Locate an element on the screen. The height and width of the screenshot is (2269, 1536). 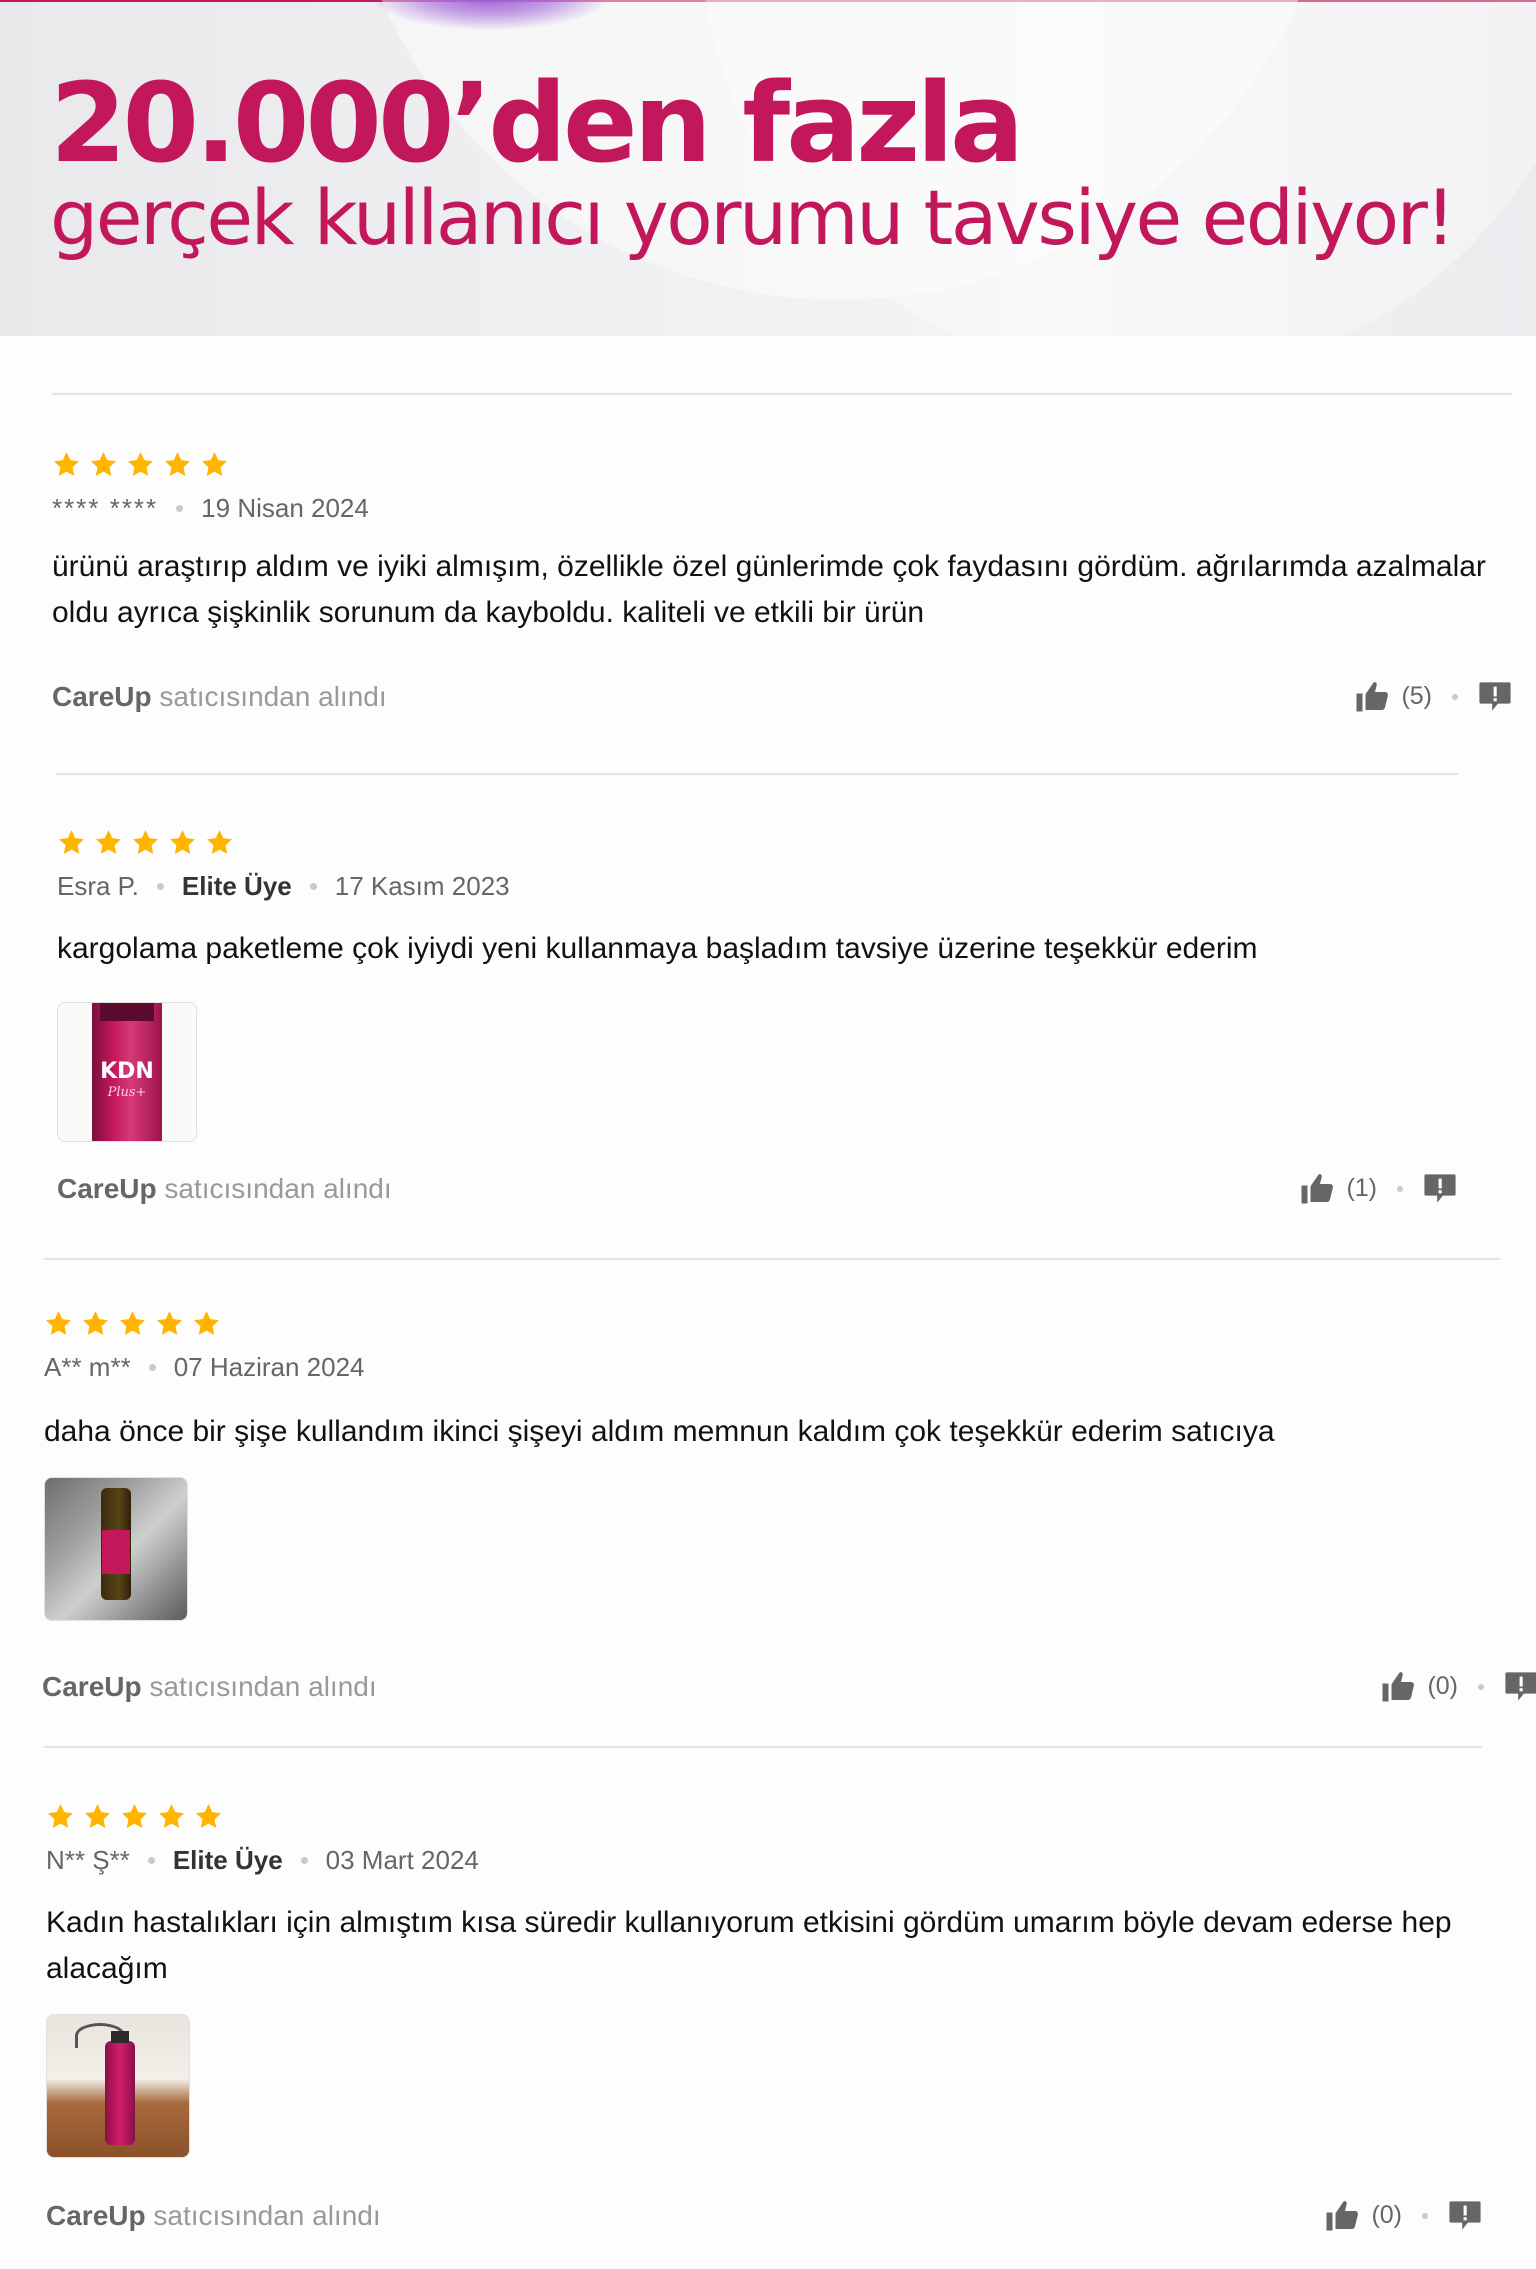
review-actions: (1) is located at coordinates (1378, 1188).